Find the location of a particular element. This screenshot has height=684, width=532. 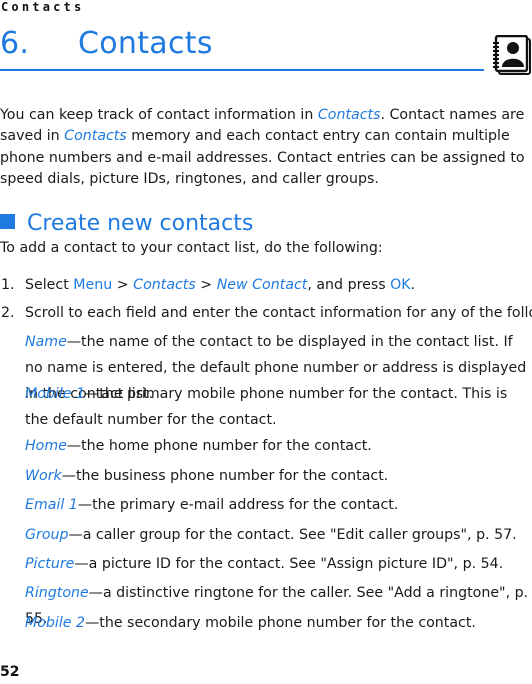

field-label: Mobile 2 is located at coordinates (55, 623).